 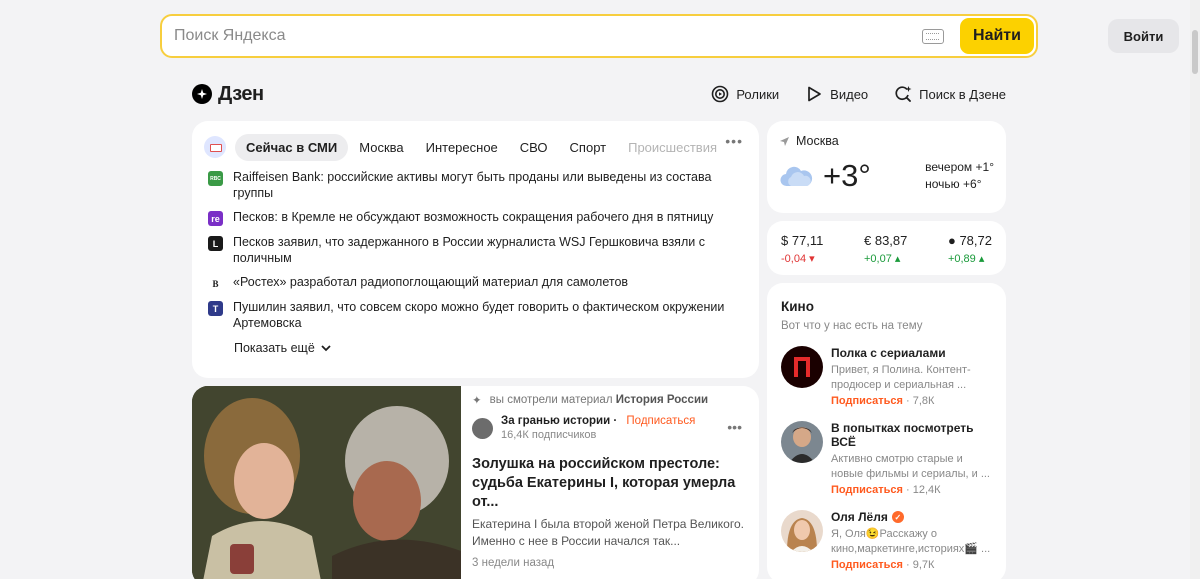 I want to click on channel-name: В попытках посмотреть ВСЁ, so click(x=902, y=435).